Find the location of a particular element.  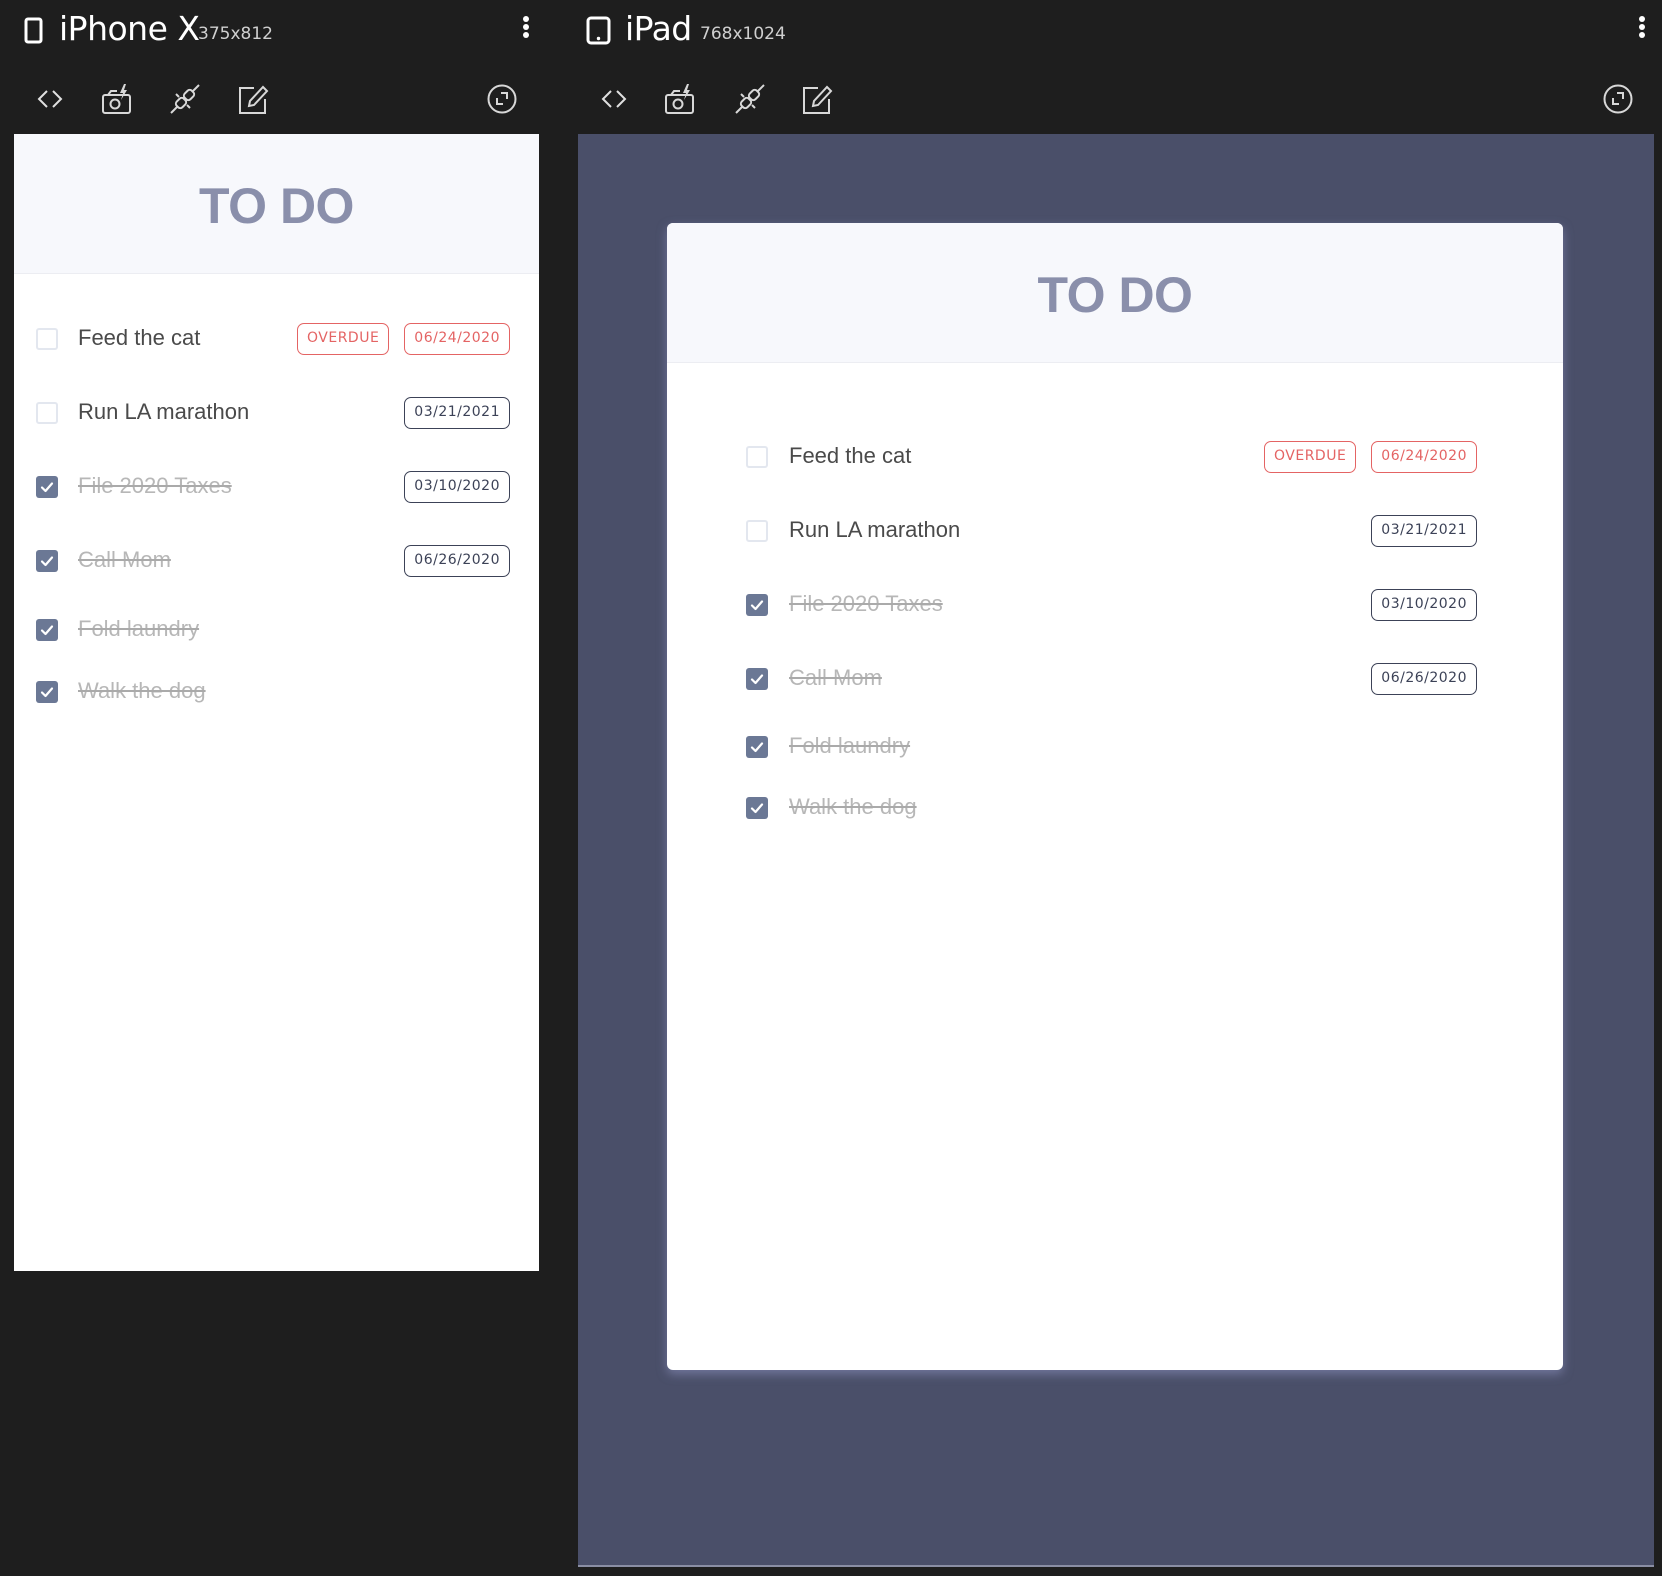

device-header-ipad: iPad 768x1024 is located at coordinates (1116, 33).